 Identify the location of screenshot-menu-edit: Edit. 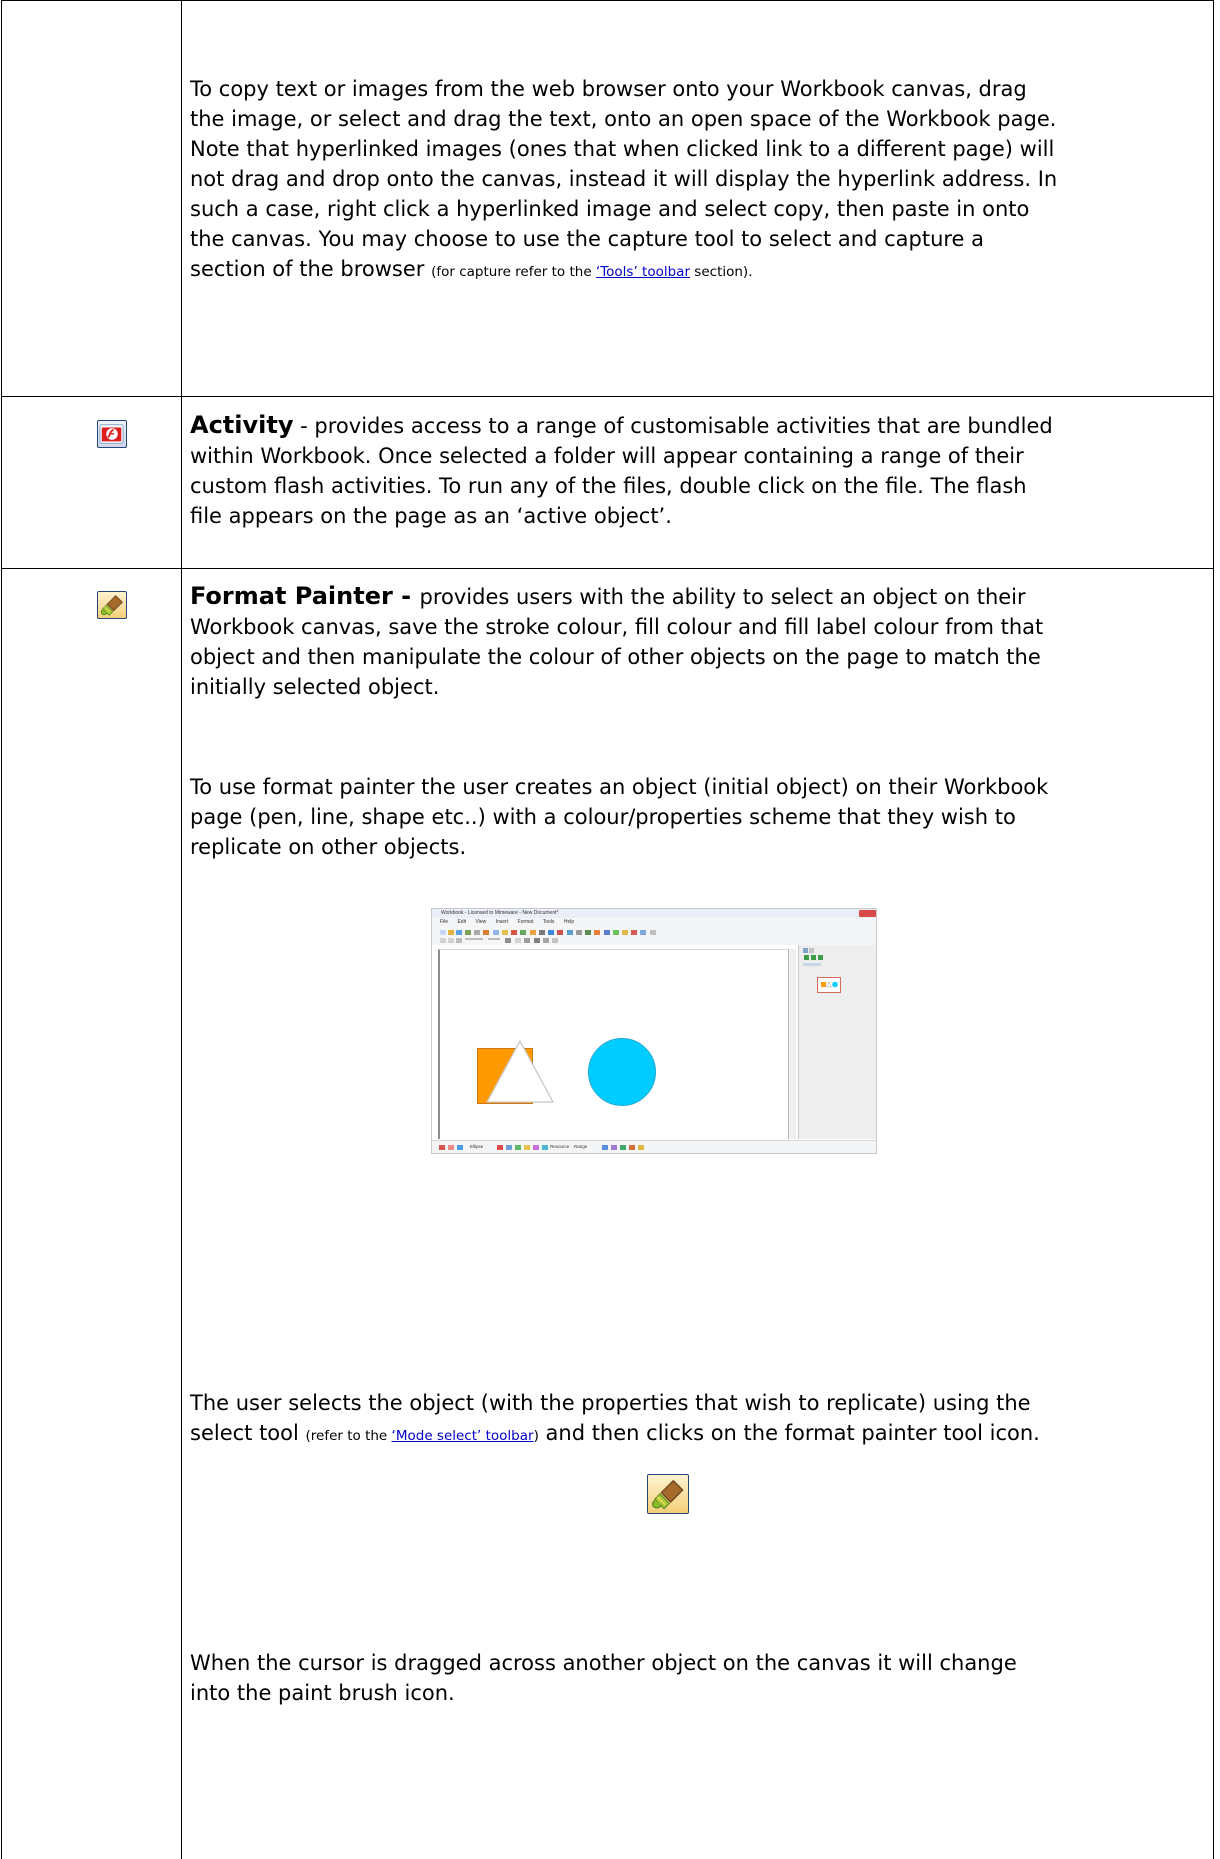
(462, 922).